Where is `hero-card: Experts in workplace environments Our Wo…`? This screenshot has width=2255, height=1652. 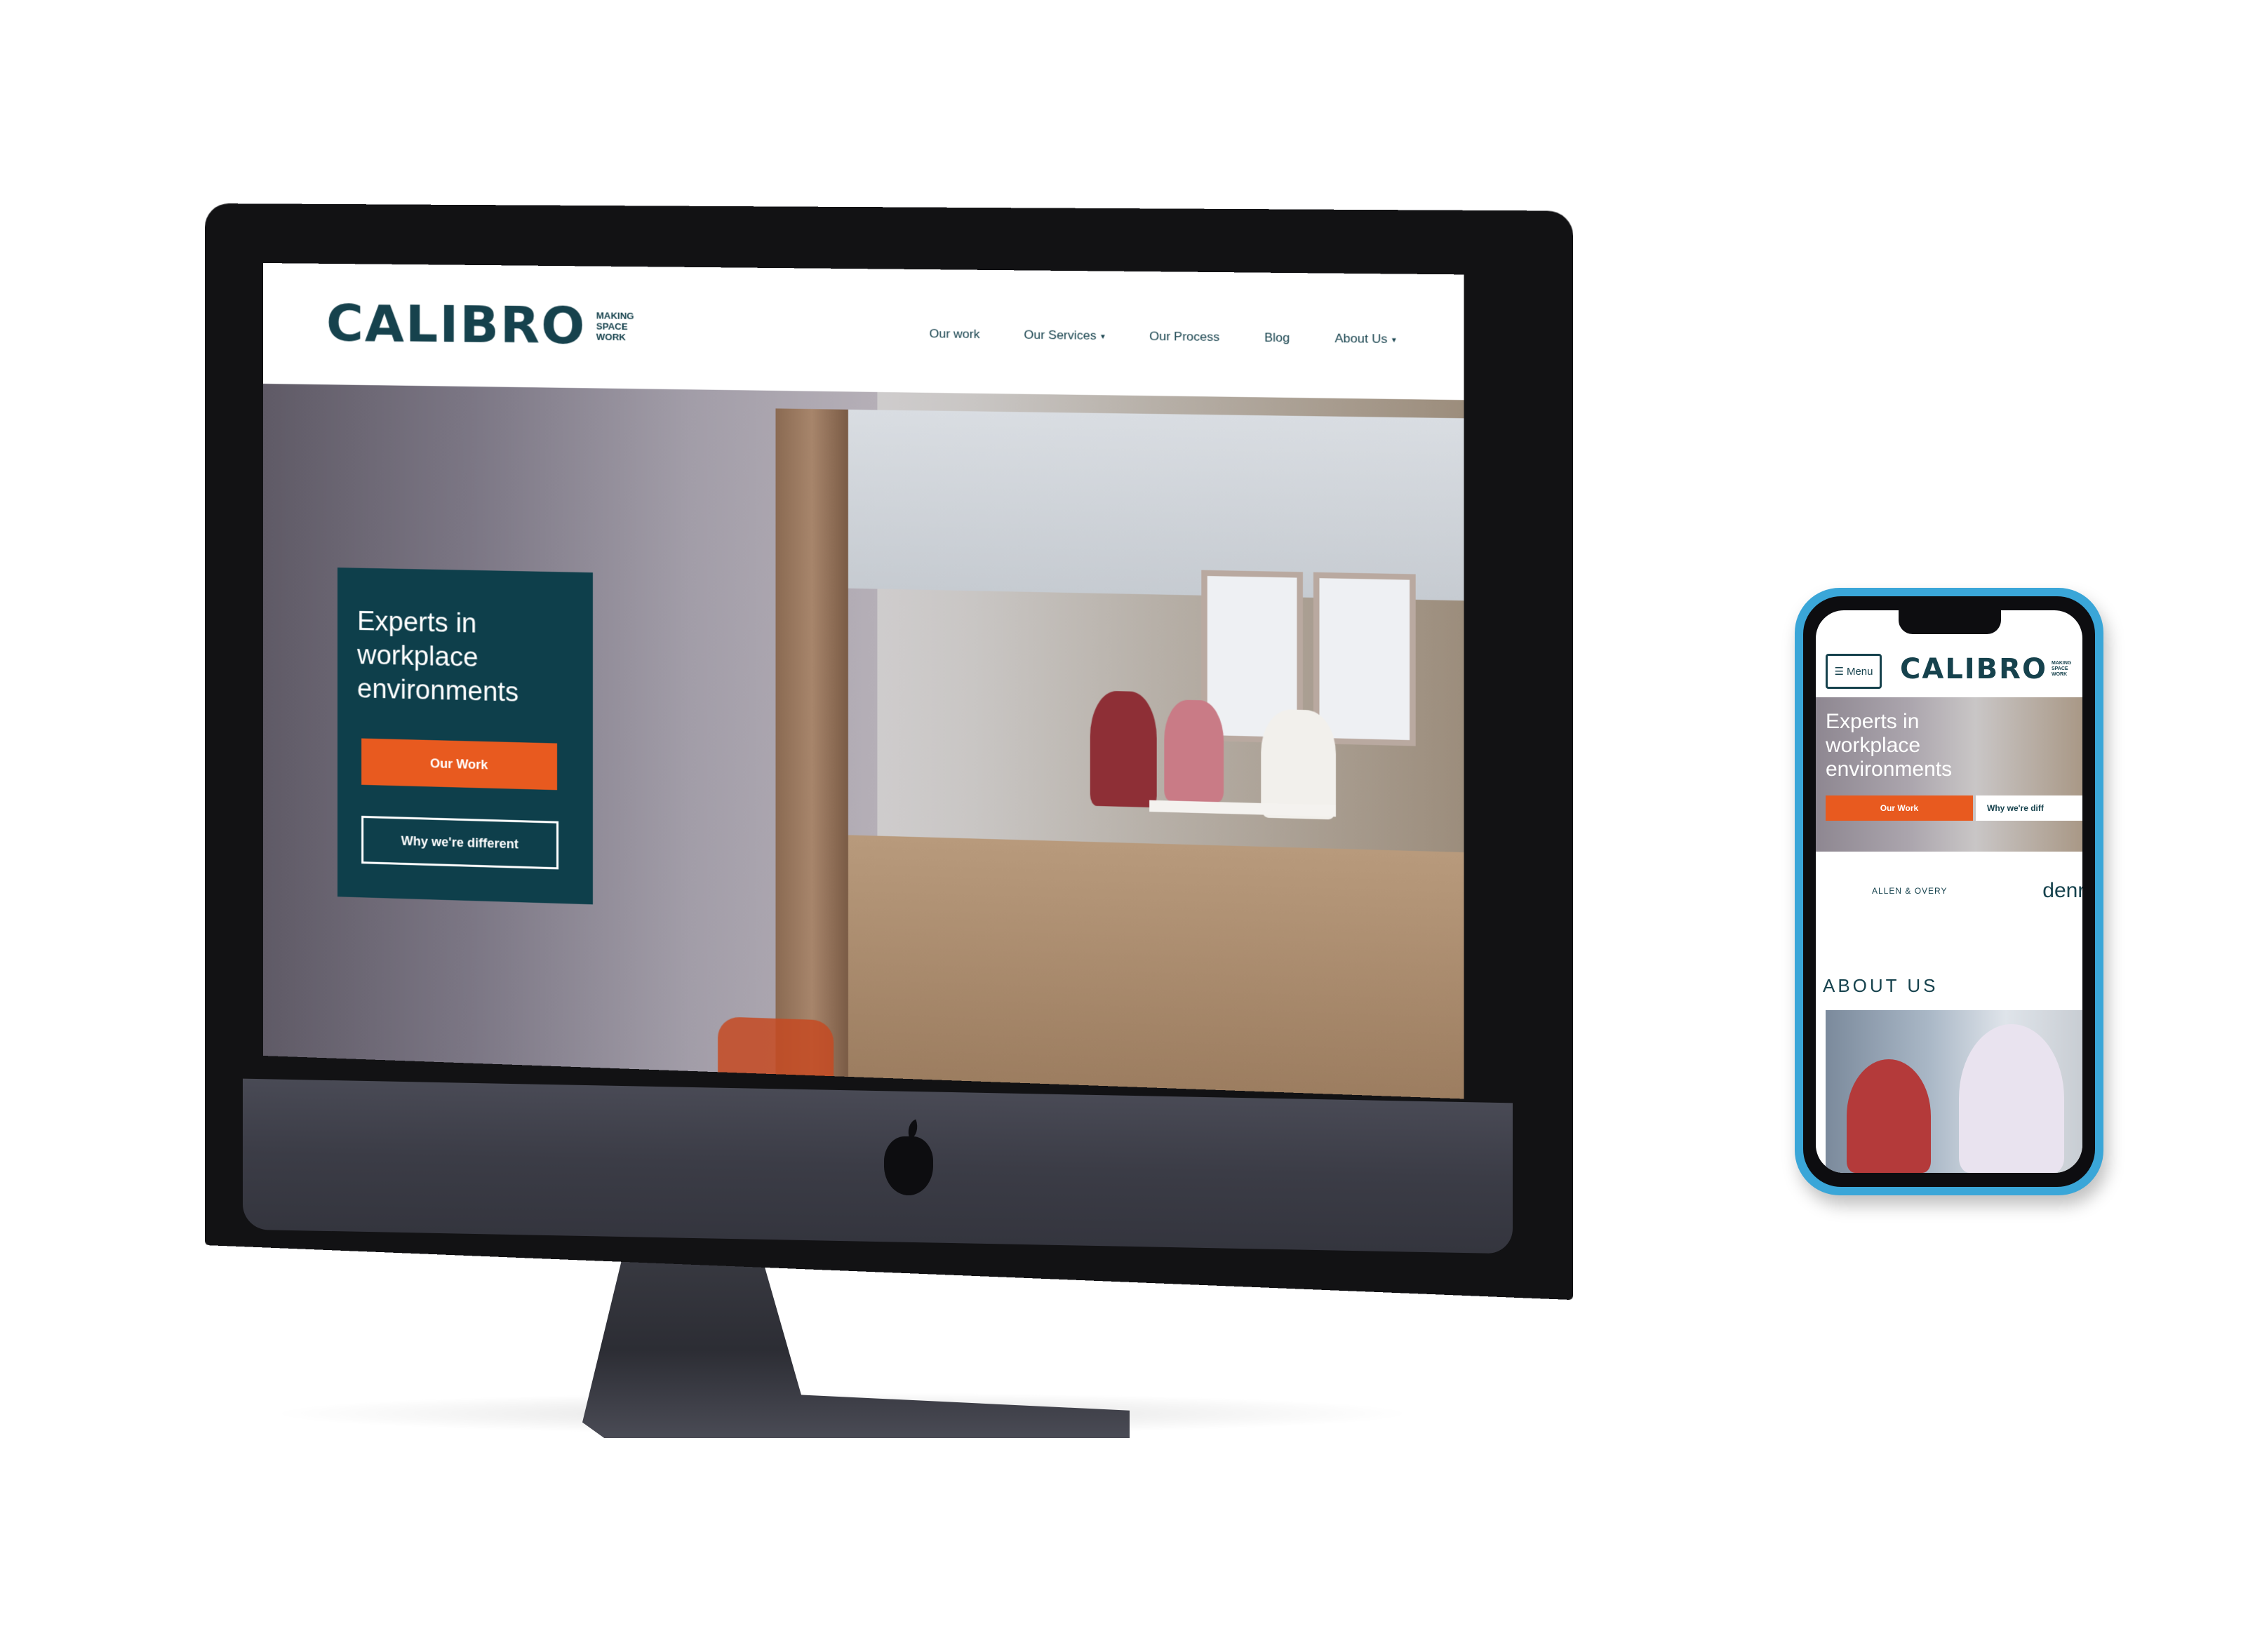
hero-card: Experts in workplace environments Our Wo… is located at coordinates (465, 736).